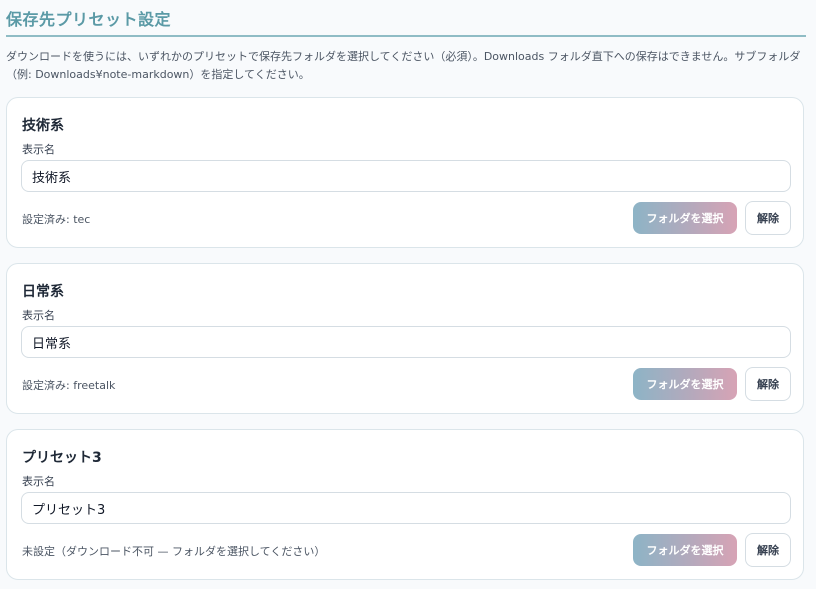  What do you see at coordinates (406, 36) in the screenshot?
I see `title-divider` at bounding box center [406, 36].